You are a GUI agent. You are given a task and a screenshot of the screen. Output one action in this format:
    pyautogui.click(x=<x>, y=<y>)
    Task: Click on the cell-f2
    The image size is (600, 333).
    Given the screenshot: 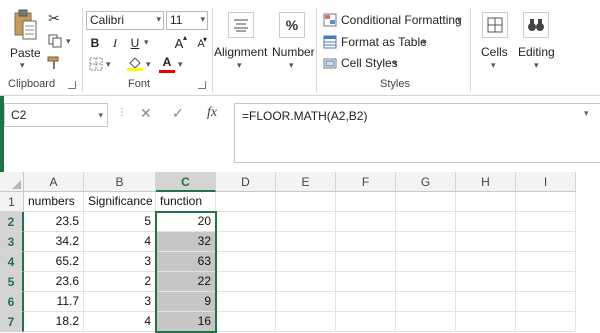 What is the action you would take?
    pyautogui.click(x=366, y=222)
    